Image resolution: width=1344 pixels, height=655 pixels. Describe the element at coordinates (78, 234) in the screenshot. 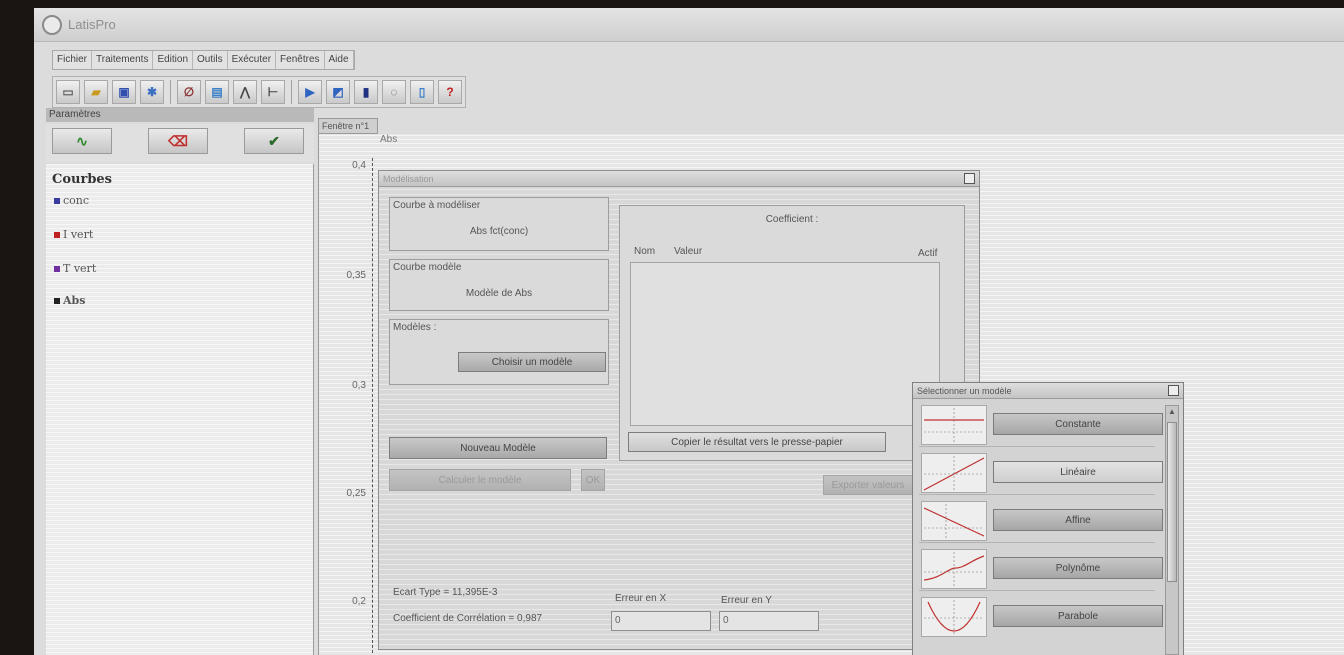

I see `curve-label: I vert` at that location.